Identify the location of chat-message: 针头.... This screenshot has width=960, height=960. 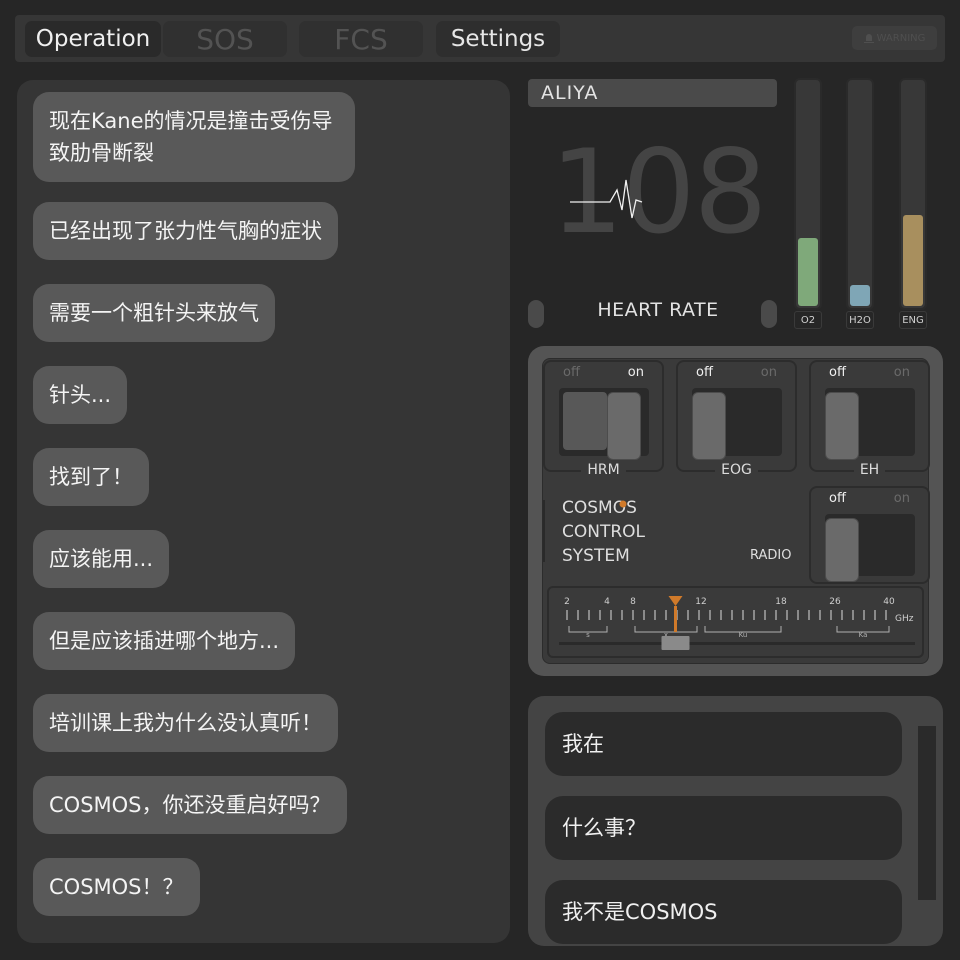
(80, 395).